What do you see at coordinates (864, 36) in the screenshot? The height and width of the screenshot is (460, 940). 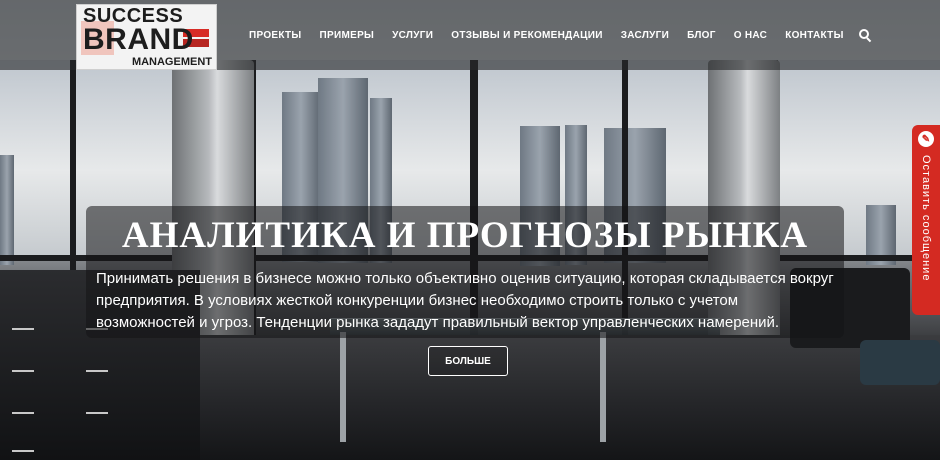 I see `search-icon` at bounding box center [864, 36].